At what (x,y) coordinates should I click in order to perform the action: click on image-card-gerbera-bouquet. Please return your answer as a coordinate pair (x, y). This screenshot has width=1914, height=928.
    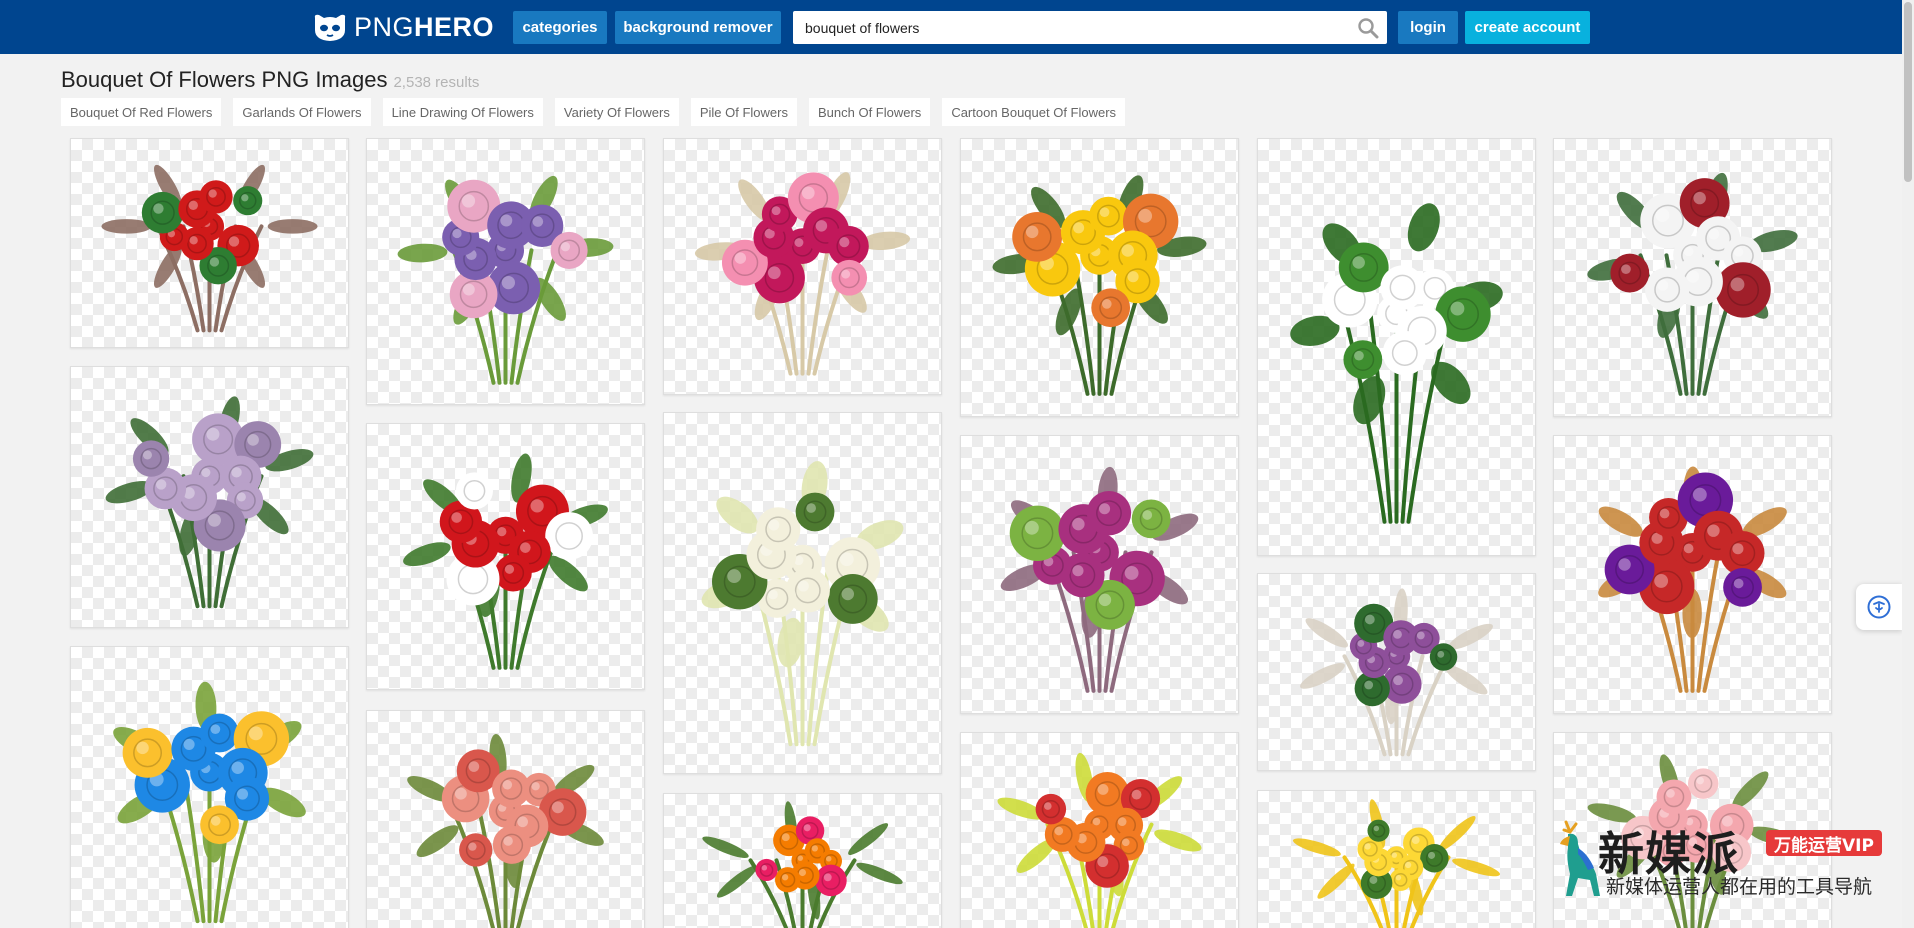
    Looking at the image, I should click on (1099, 830).